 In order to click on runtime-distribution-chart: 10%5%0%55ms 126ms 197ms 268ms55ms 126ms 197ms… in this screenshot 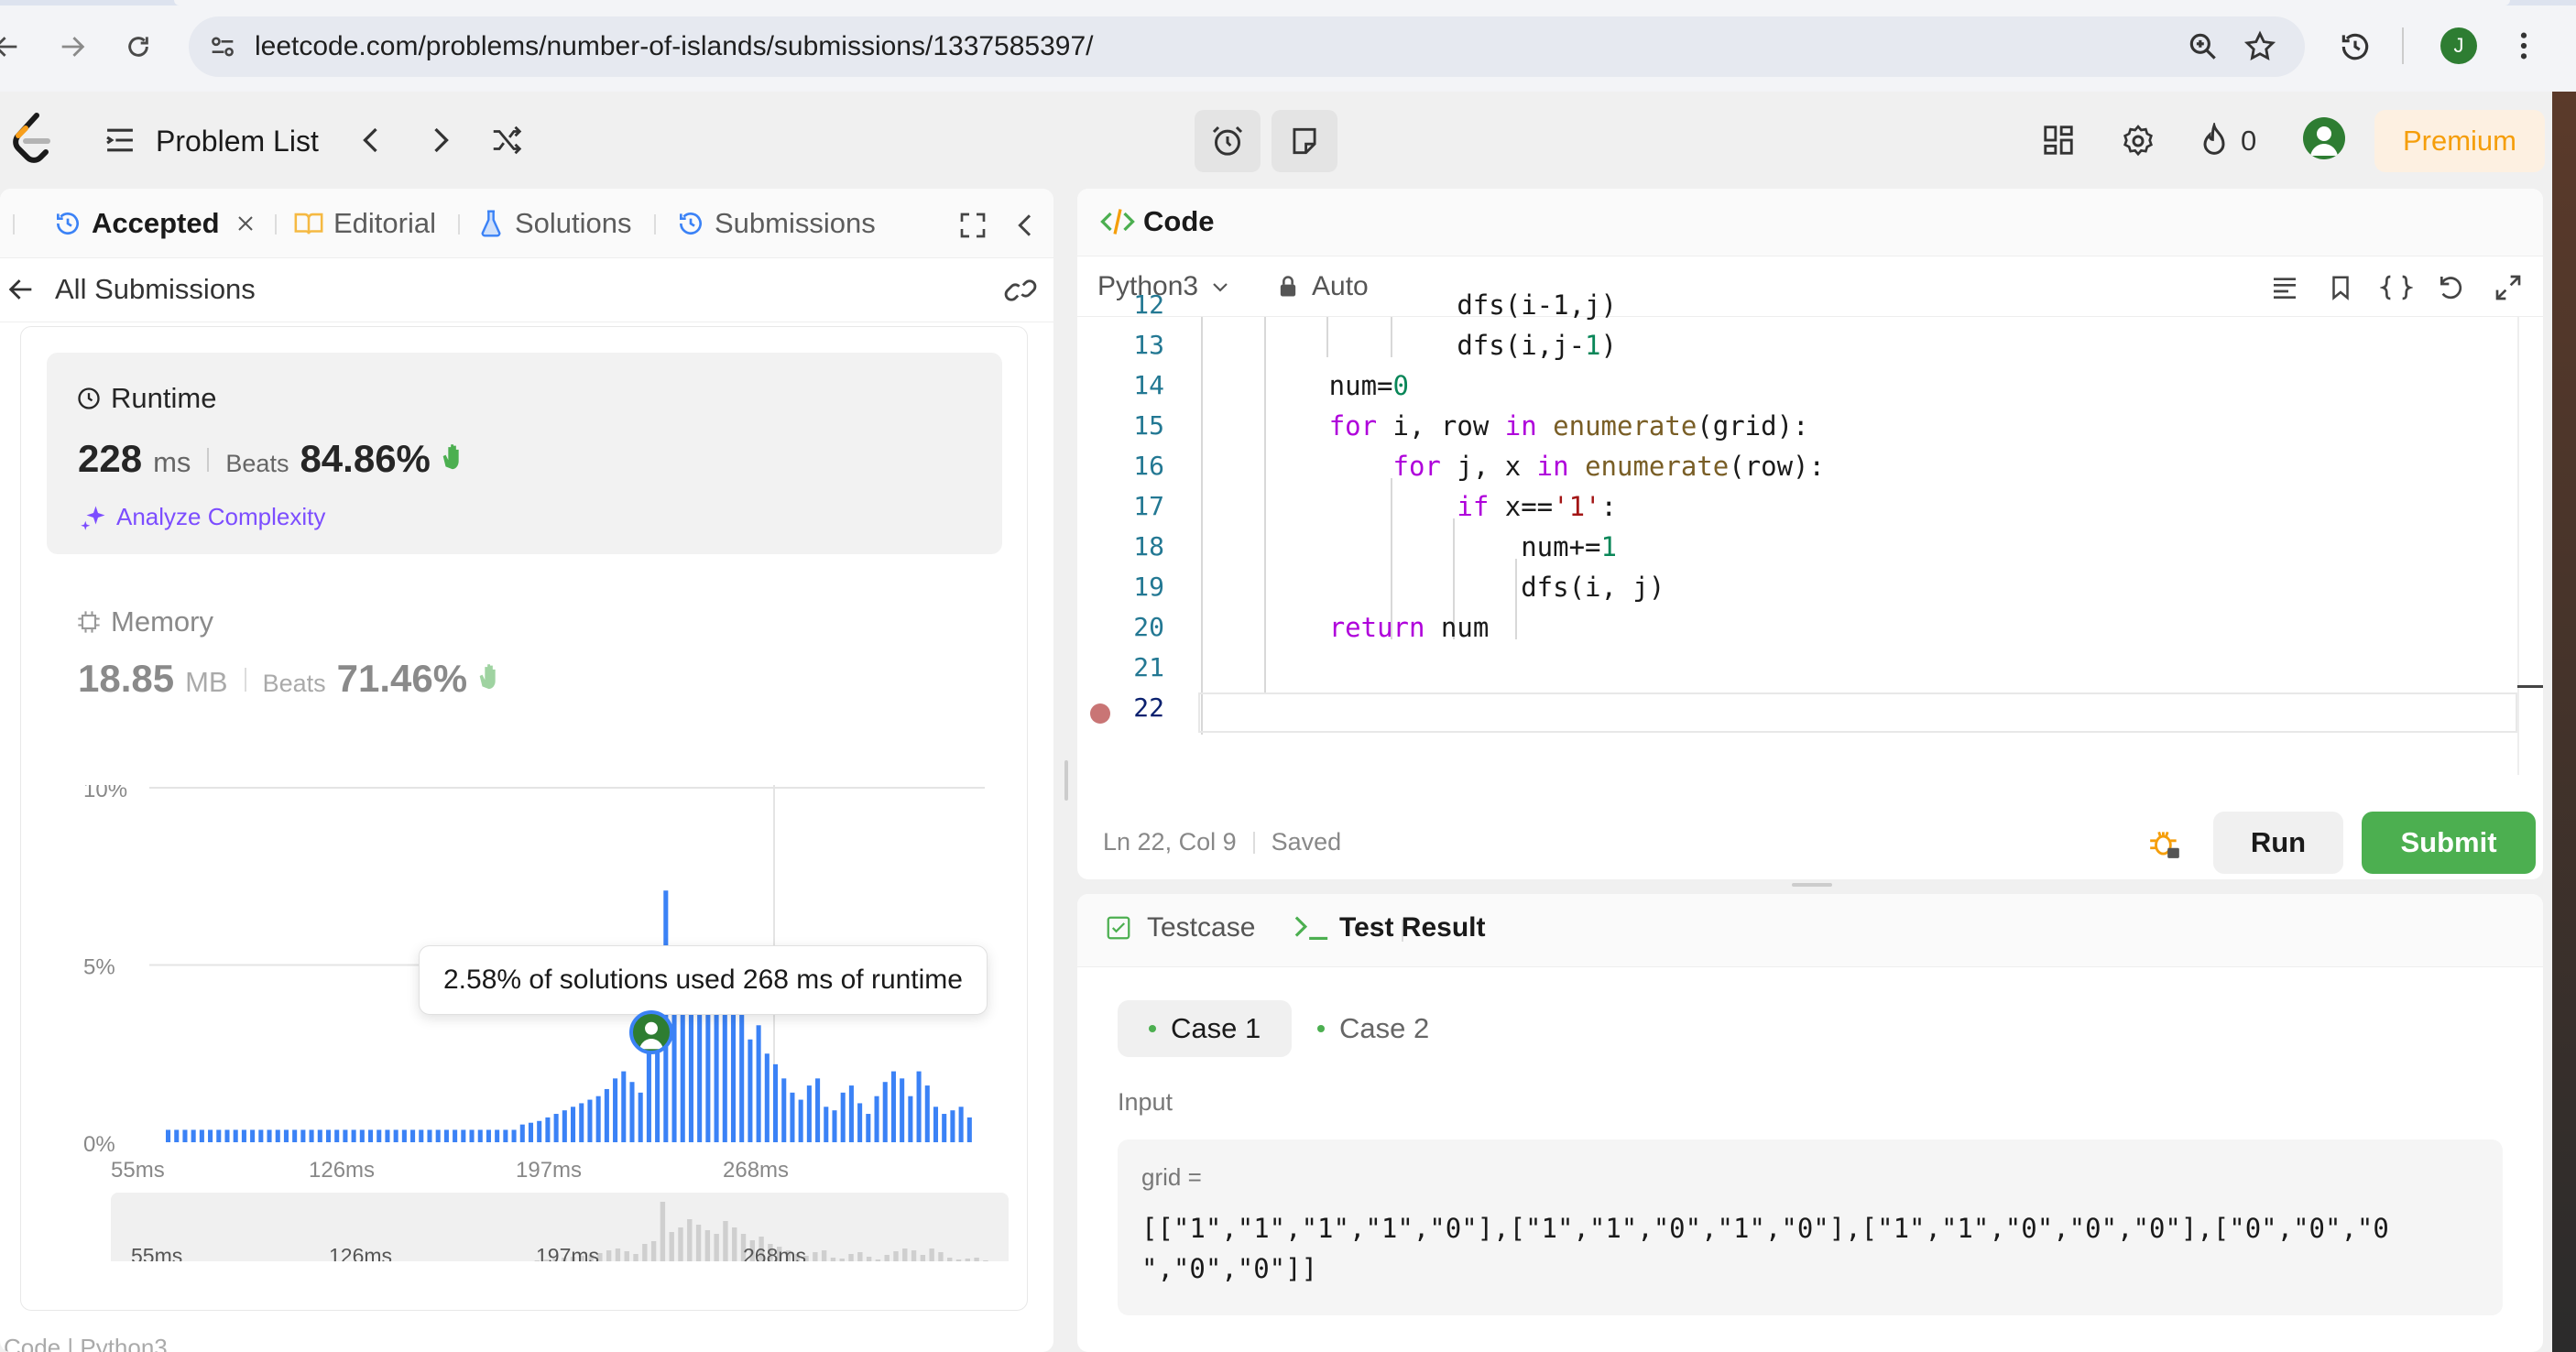, I will do `click(525, 1023)`.